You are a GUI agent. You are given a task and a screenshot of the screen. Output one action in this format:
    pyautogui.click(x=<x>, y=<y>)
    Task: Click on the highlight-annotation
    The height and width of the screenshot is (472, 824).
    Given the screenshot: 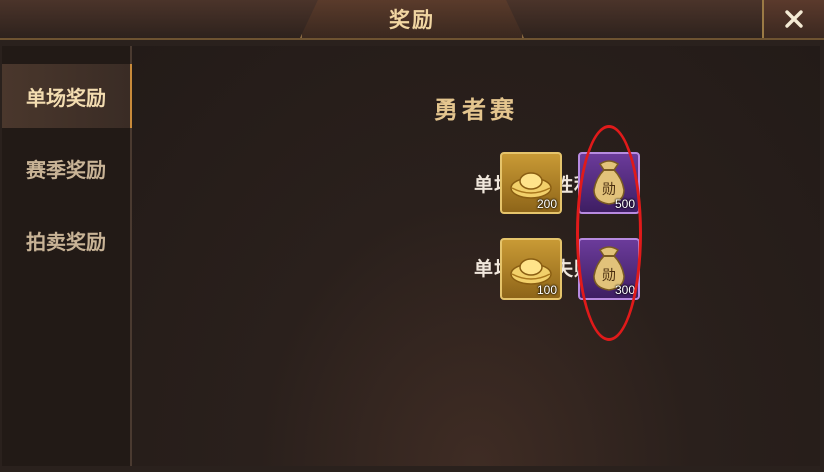 What is the action you would take?
    pyautogui.click(x=609, y=233)
    